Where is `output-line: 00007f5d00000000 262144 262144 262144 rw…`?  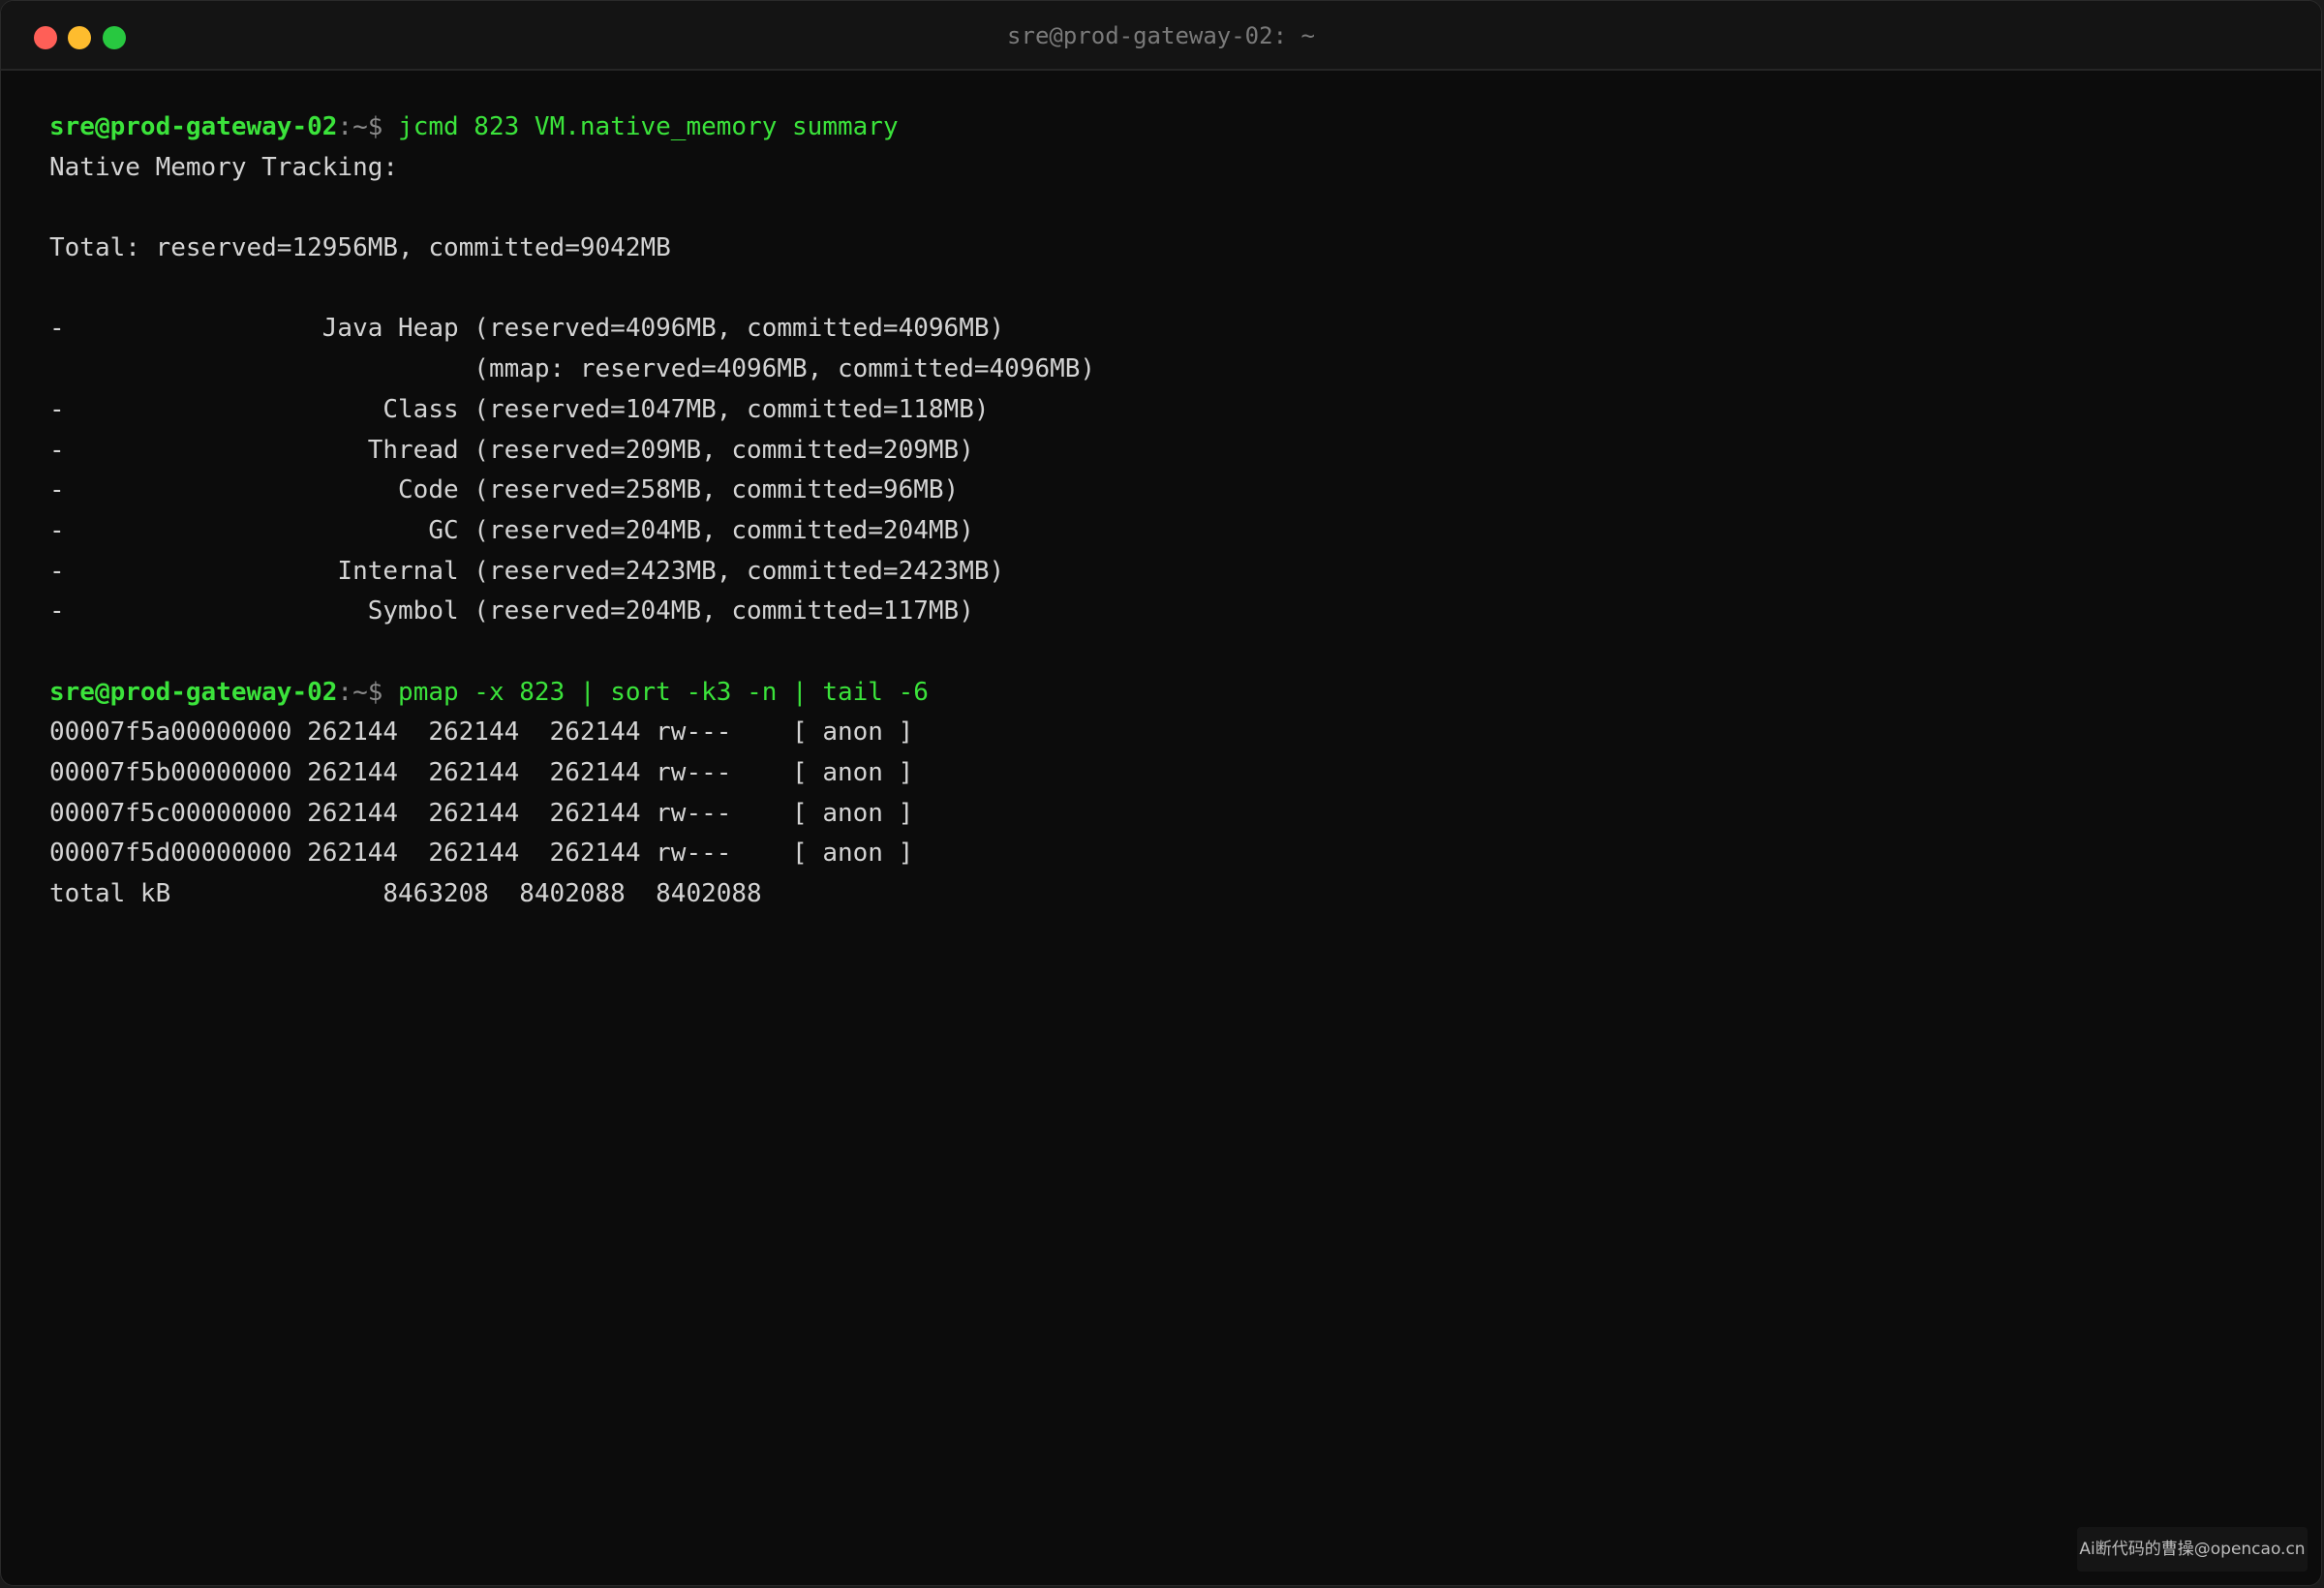
output-line: 00007f5d00000000 262144 262144 262144 rw… is located at coordinates (482, 854).